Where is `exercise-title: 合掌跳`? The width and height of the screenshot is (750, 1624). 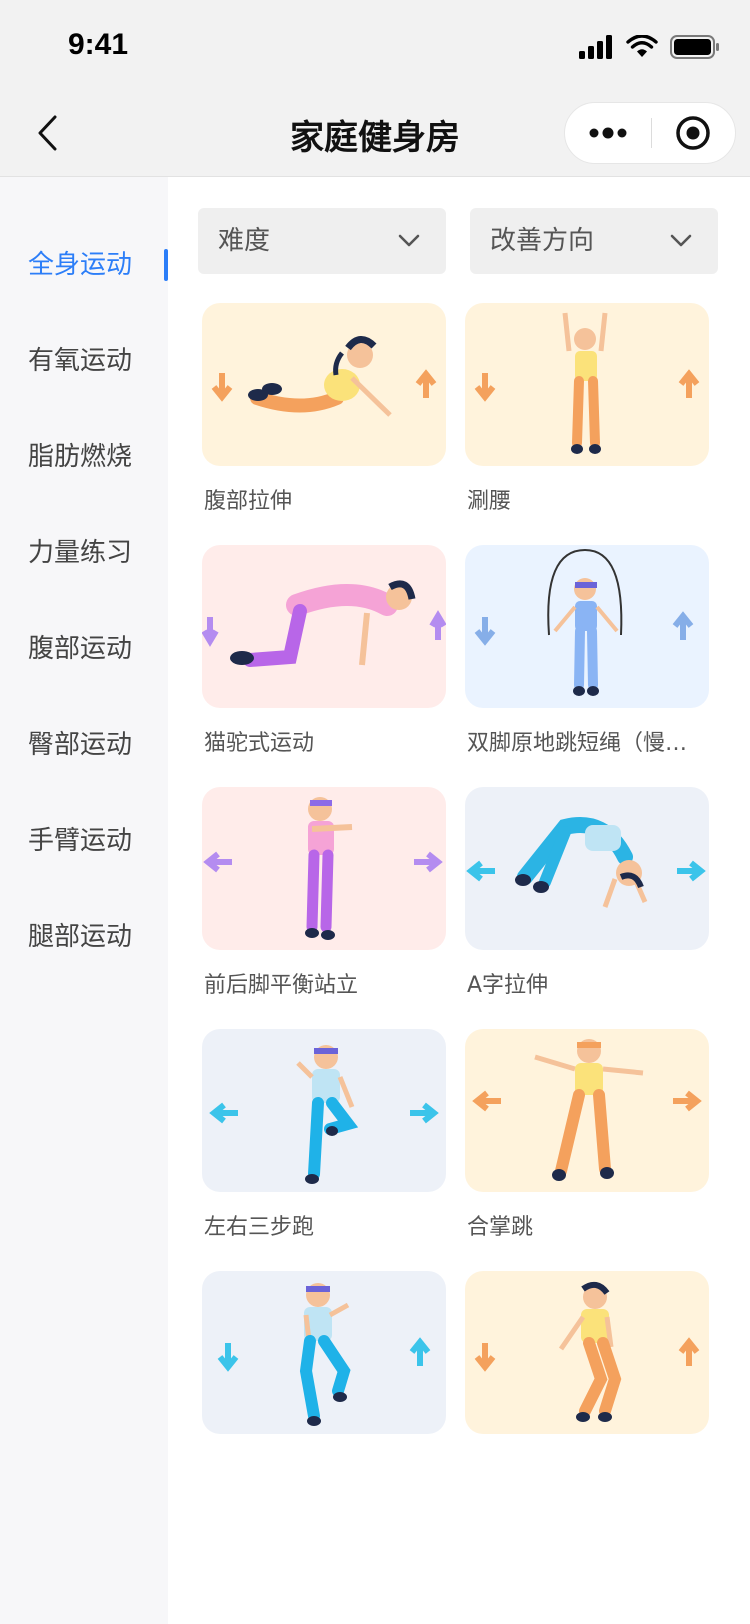 exercise-title: 合掌跳 is located at coordinates (500, 1227).